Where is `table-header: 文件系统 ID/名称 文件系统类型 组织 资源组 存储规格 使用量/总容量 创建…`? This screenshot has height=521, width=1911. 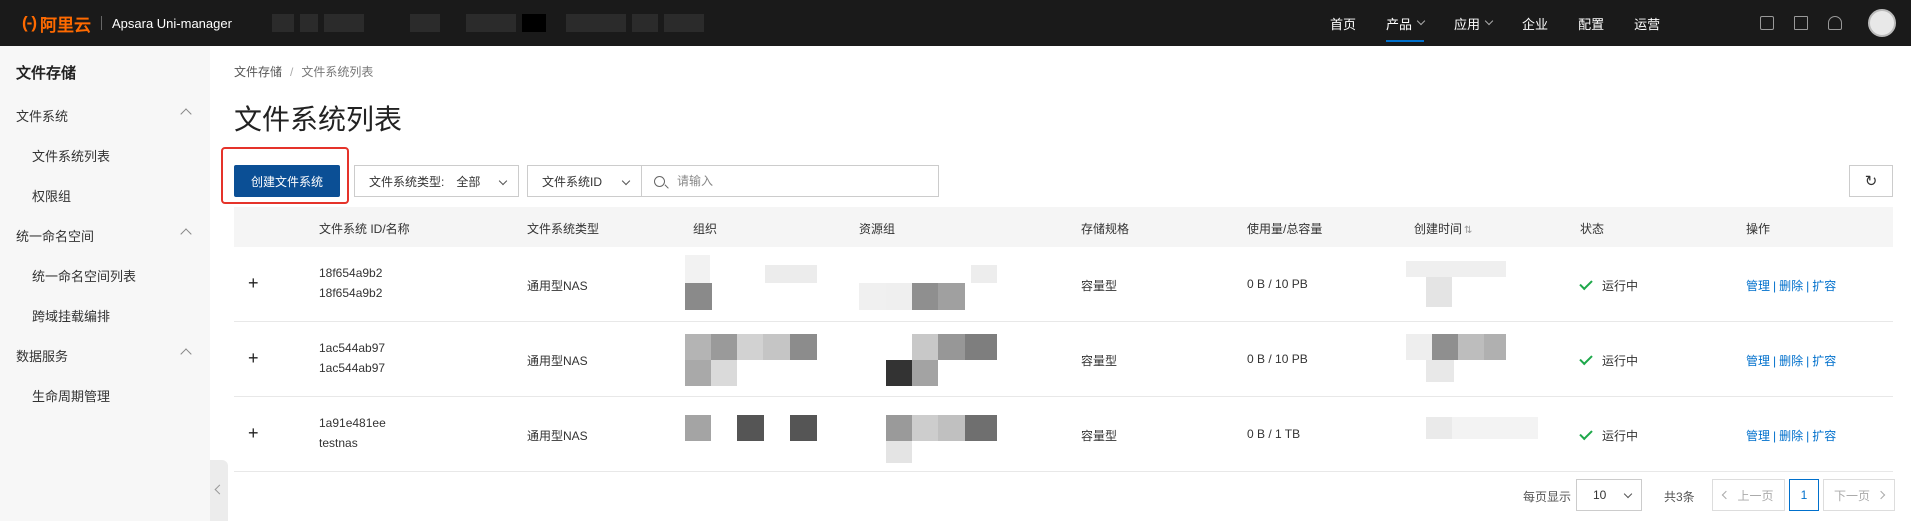
table-header: 文件系统 ID/名称 文件系统类型 组织 资源组 存储规格 使用量/总容量 创建… is located at coordinates (1063, 227).